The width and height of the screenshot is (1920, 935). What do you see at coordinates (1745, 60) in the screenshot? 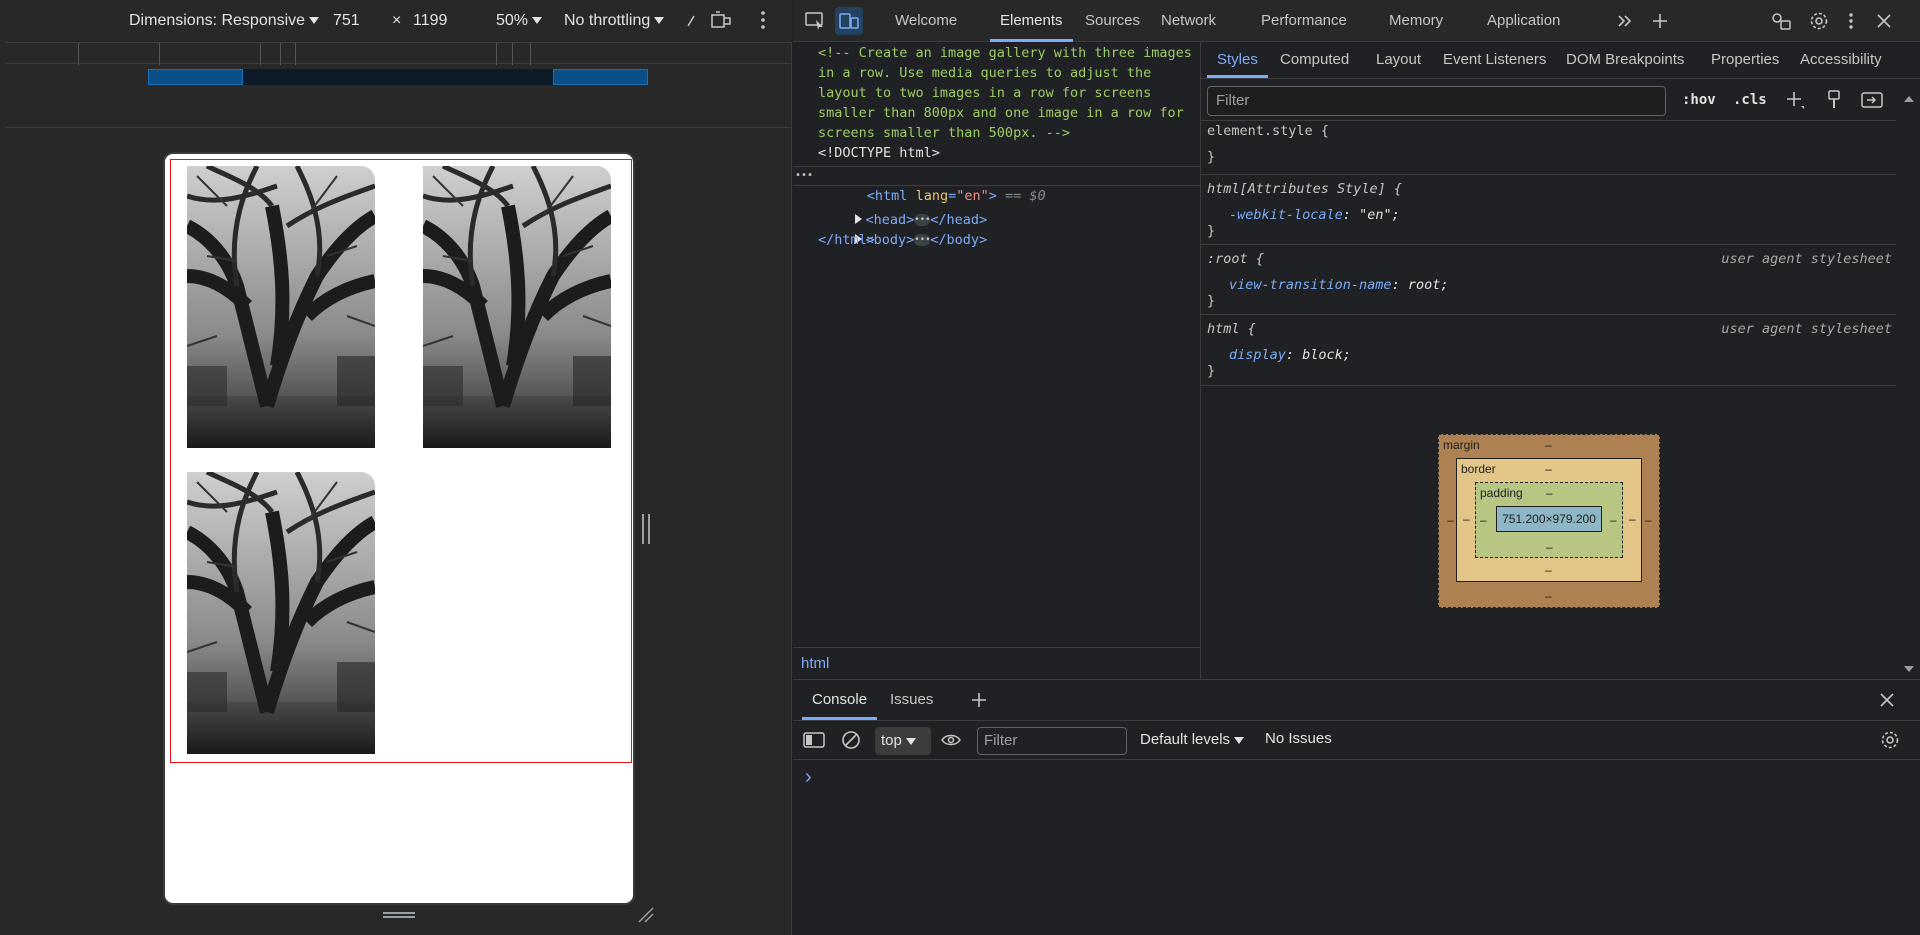
I see `tab-properties: Properties` at bounding box center [1745, 60].